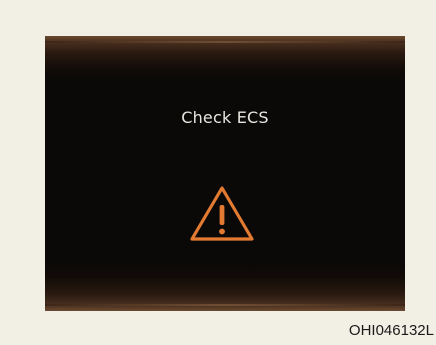 This screenshot has height=345, width=436. What do you see at coordinates (222, 213) in the screenshot?
I see `warning-triangle-icon` at bounding box center [222, 213].